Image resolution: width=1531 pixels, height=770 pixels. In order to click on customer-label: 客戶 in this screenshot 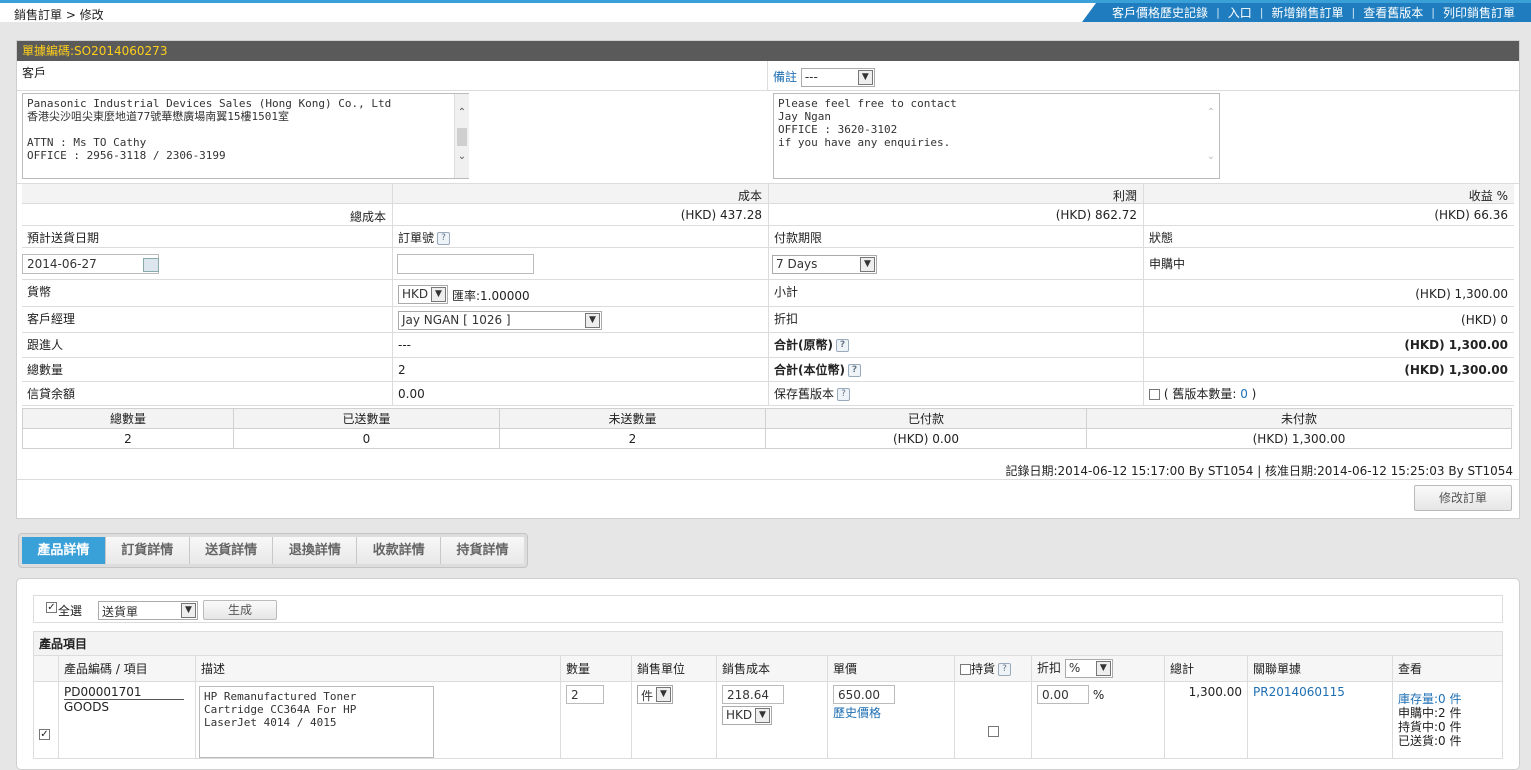, I will do `click(392, 76)`.